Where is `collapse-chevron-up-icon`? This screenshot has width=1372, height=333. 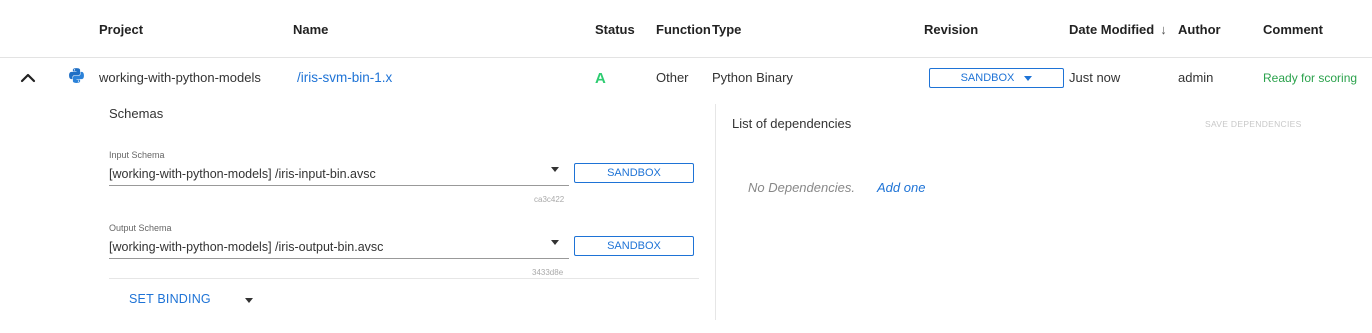 collapse-chevron-up-icon is located at coordinates (28, 78).